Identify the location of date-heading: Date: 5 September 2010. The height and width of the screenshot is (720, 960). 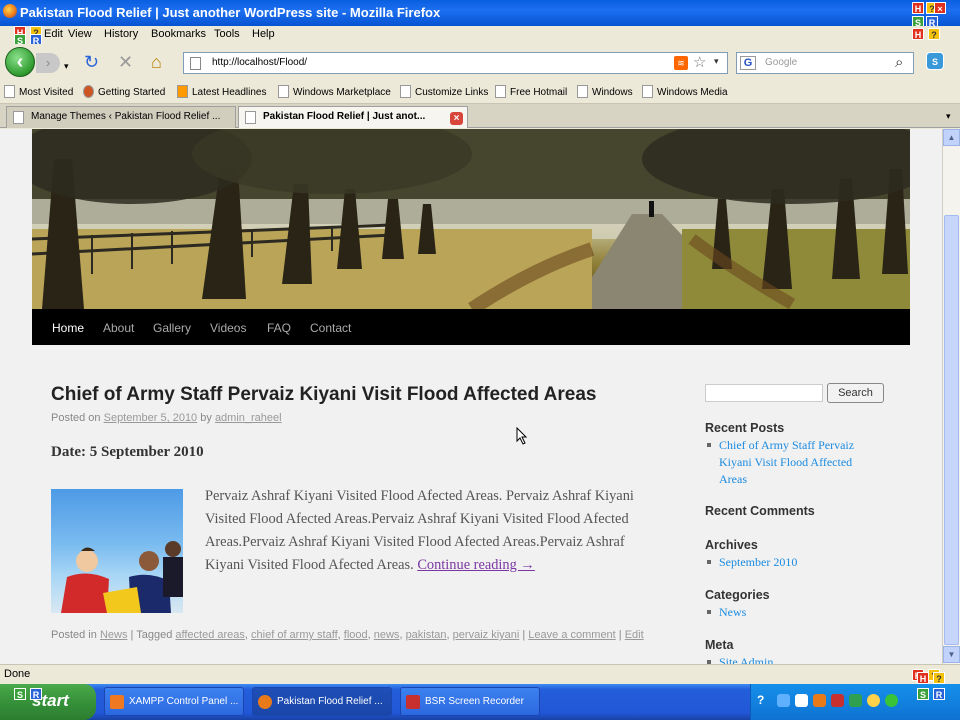
(127, 452).